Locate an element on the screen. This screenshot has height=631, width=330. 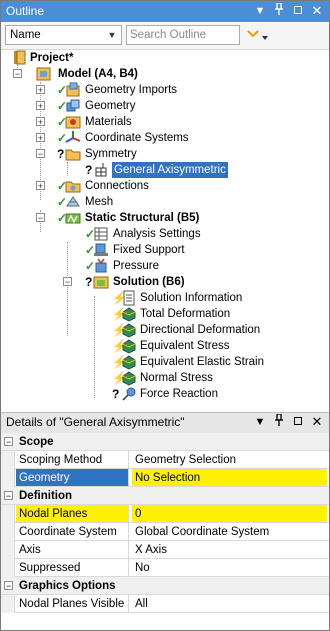
connections-icon is located at coordinates (73, 186).